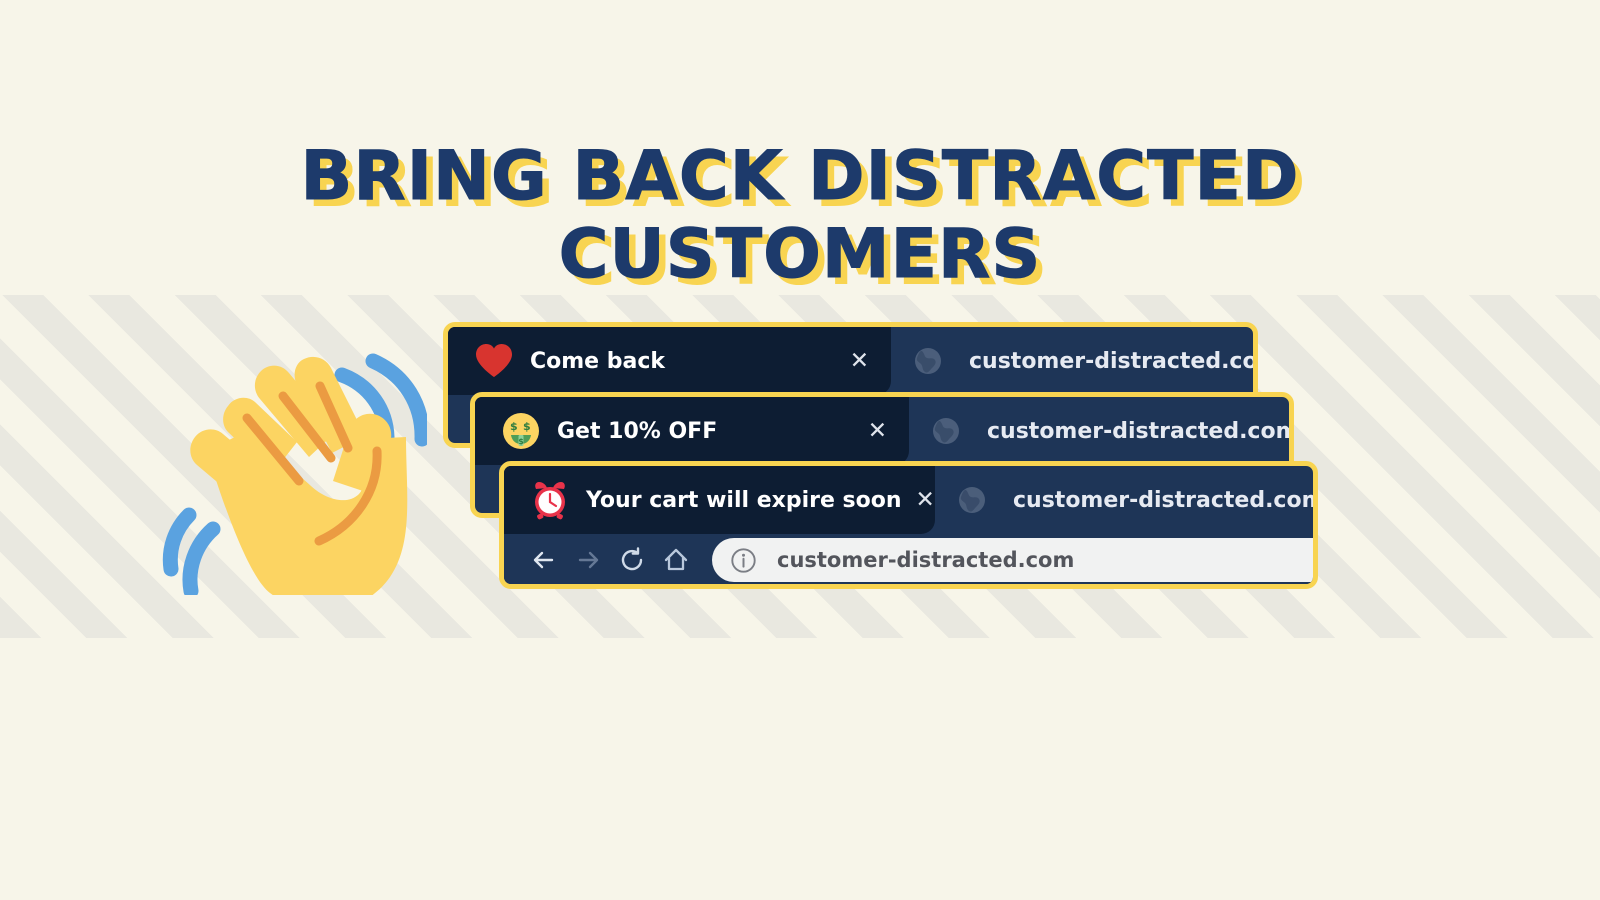 The image size is (1600, 900). I want to click on red-heart-icon, so click(494, 361).